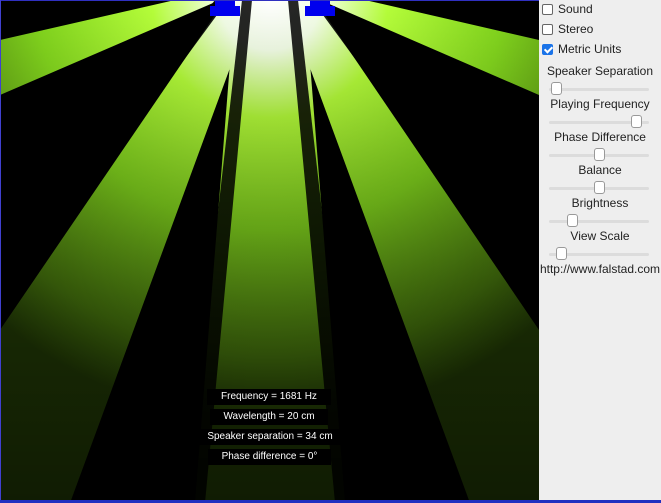 The width and height of the screenshot is (661, 503). I want to click on brightness-slider, so click(599, 221).